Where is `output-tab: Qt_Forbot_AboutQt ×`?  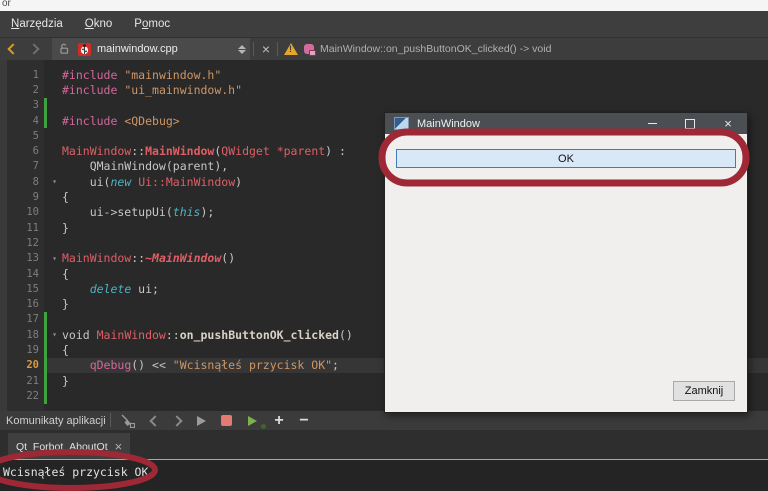 output-tab: Qt_Forbot_AboutQt × is located at coordinates (69, 446).